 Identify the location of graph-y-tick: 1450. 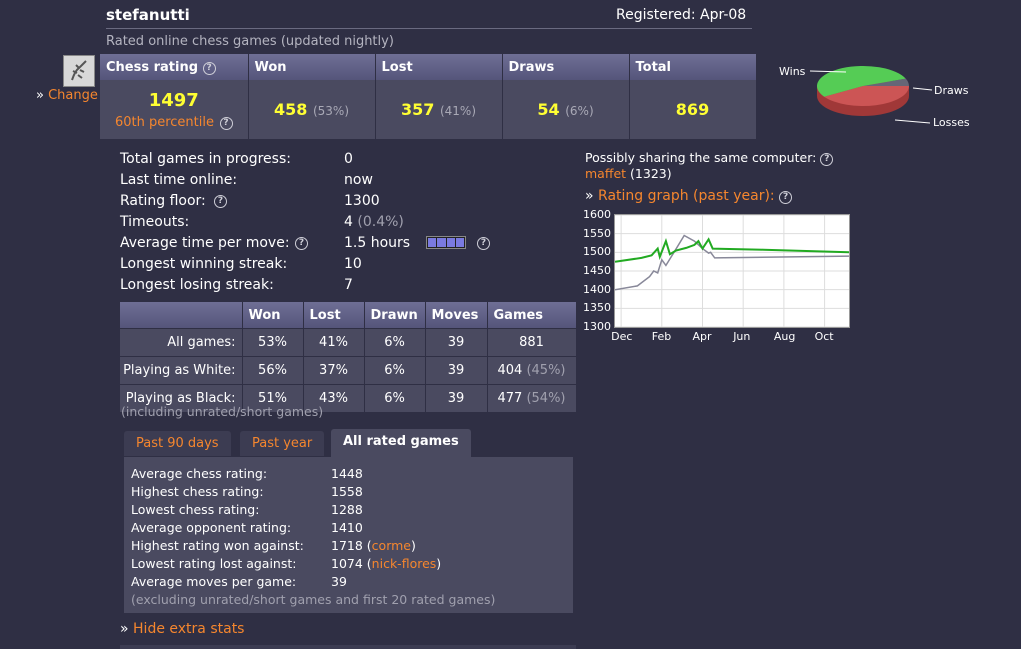
(597, 270).